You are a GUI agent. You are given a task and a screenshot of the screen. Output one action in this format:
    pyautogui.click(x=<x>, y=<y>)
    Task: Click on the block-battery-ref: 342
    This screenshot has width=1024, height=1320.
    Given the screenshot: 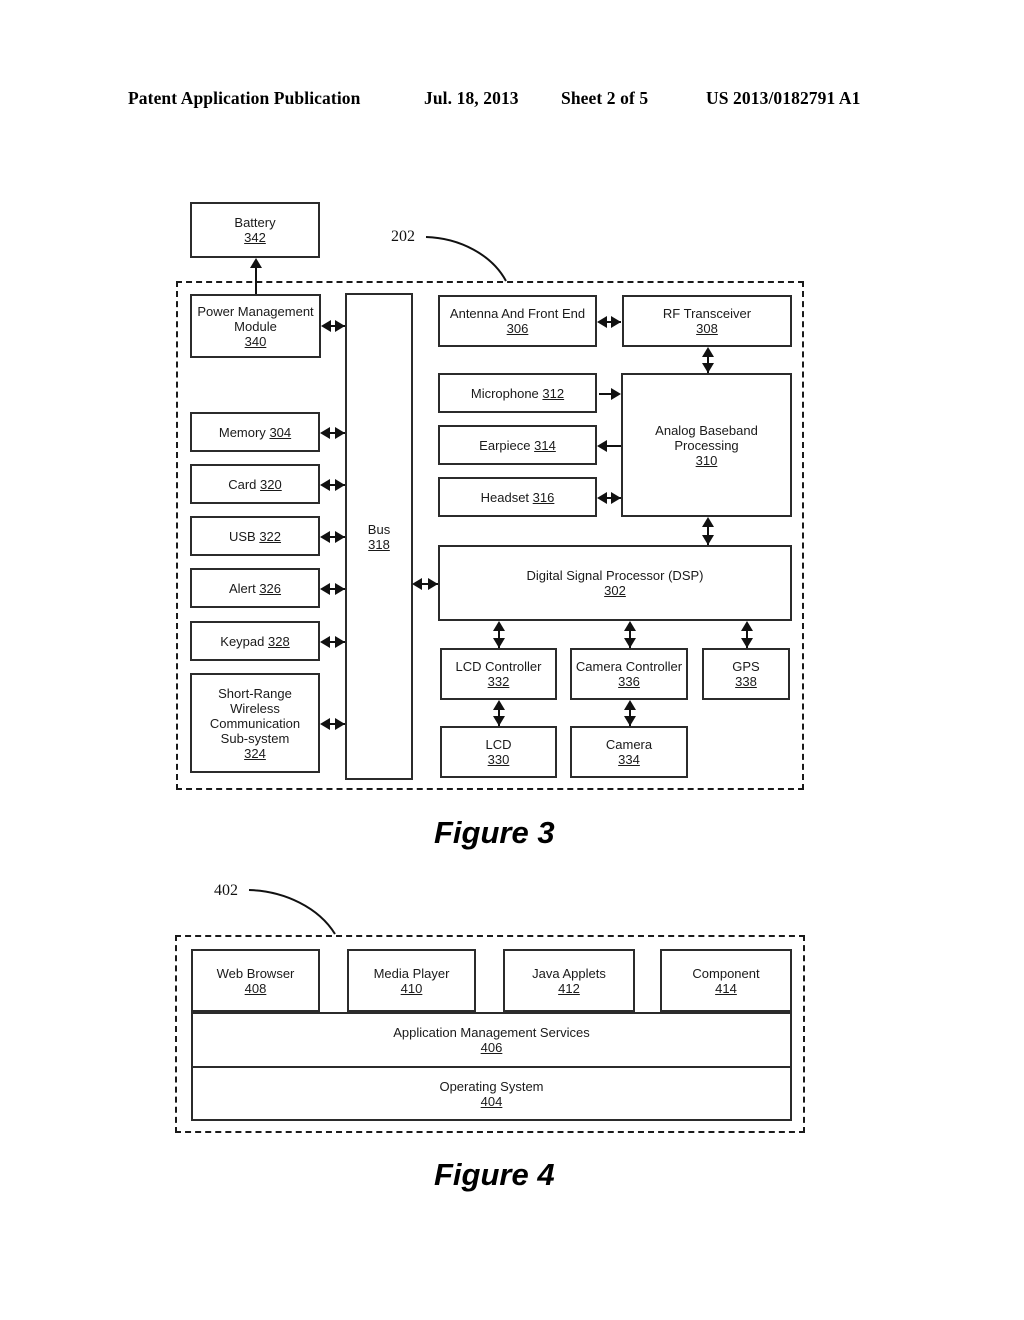 What is the action you would take?
    pyautogui.click(x=255, y=237)
    